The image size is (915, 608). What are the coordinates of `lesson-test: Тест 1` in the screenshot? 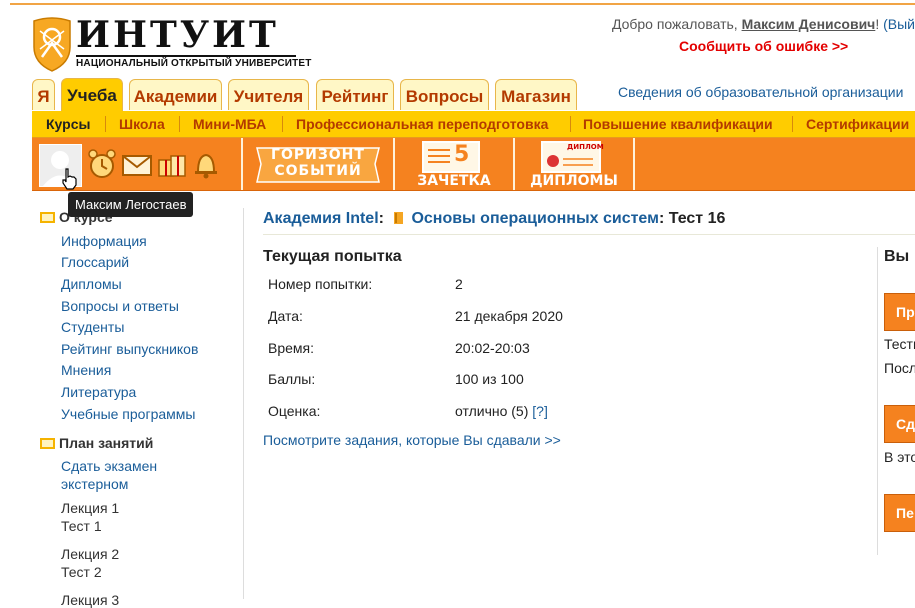 It's located at (81, 526).